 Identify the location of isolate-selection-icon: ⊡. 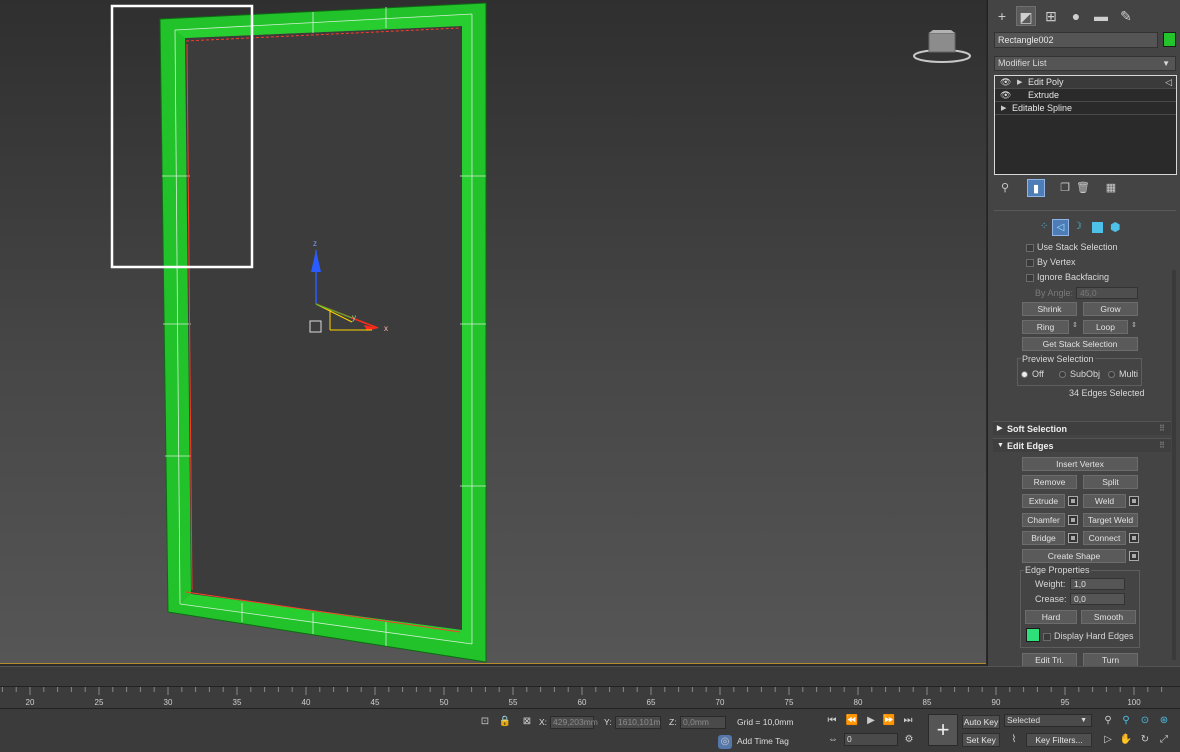
(485, 722).